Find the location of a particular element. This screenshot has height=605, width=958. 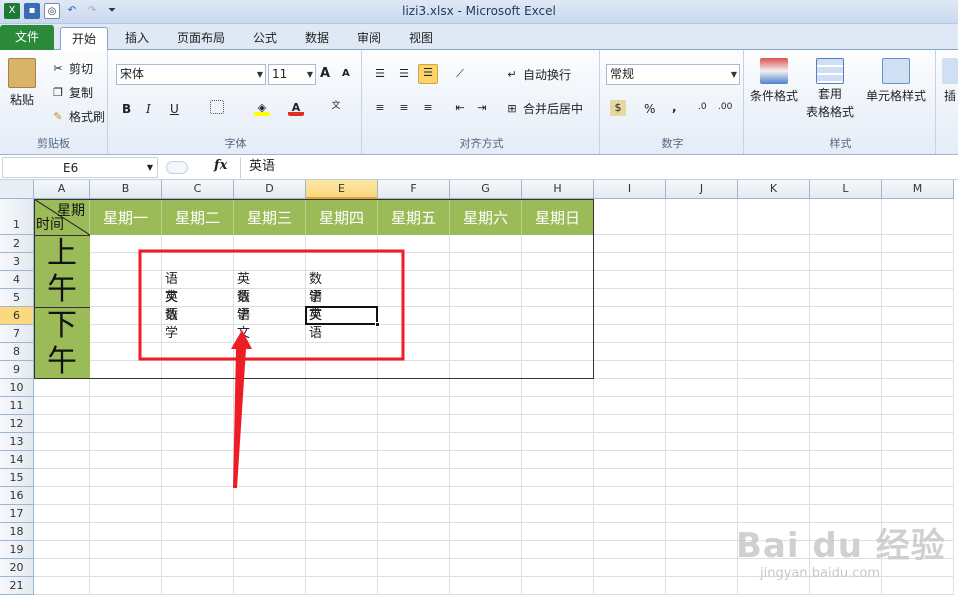

weekday-label: 星期四 is located at coordinates (341, 217).